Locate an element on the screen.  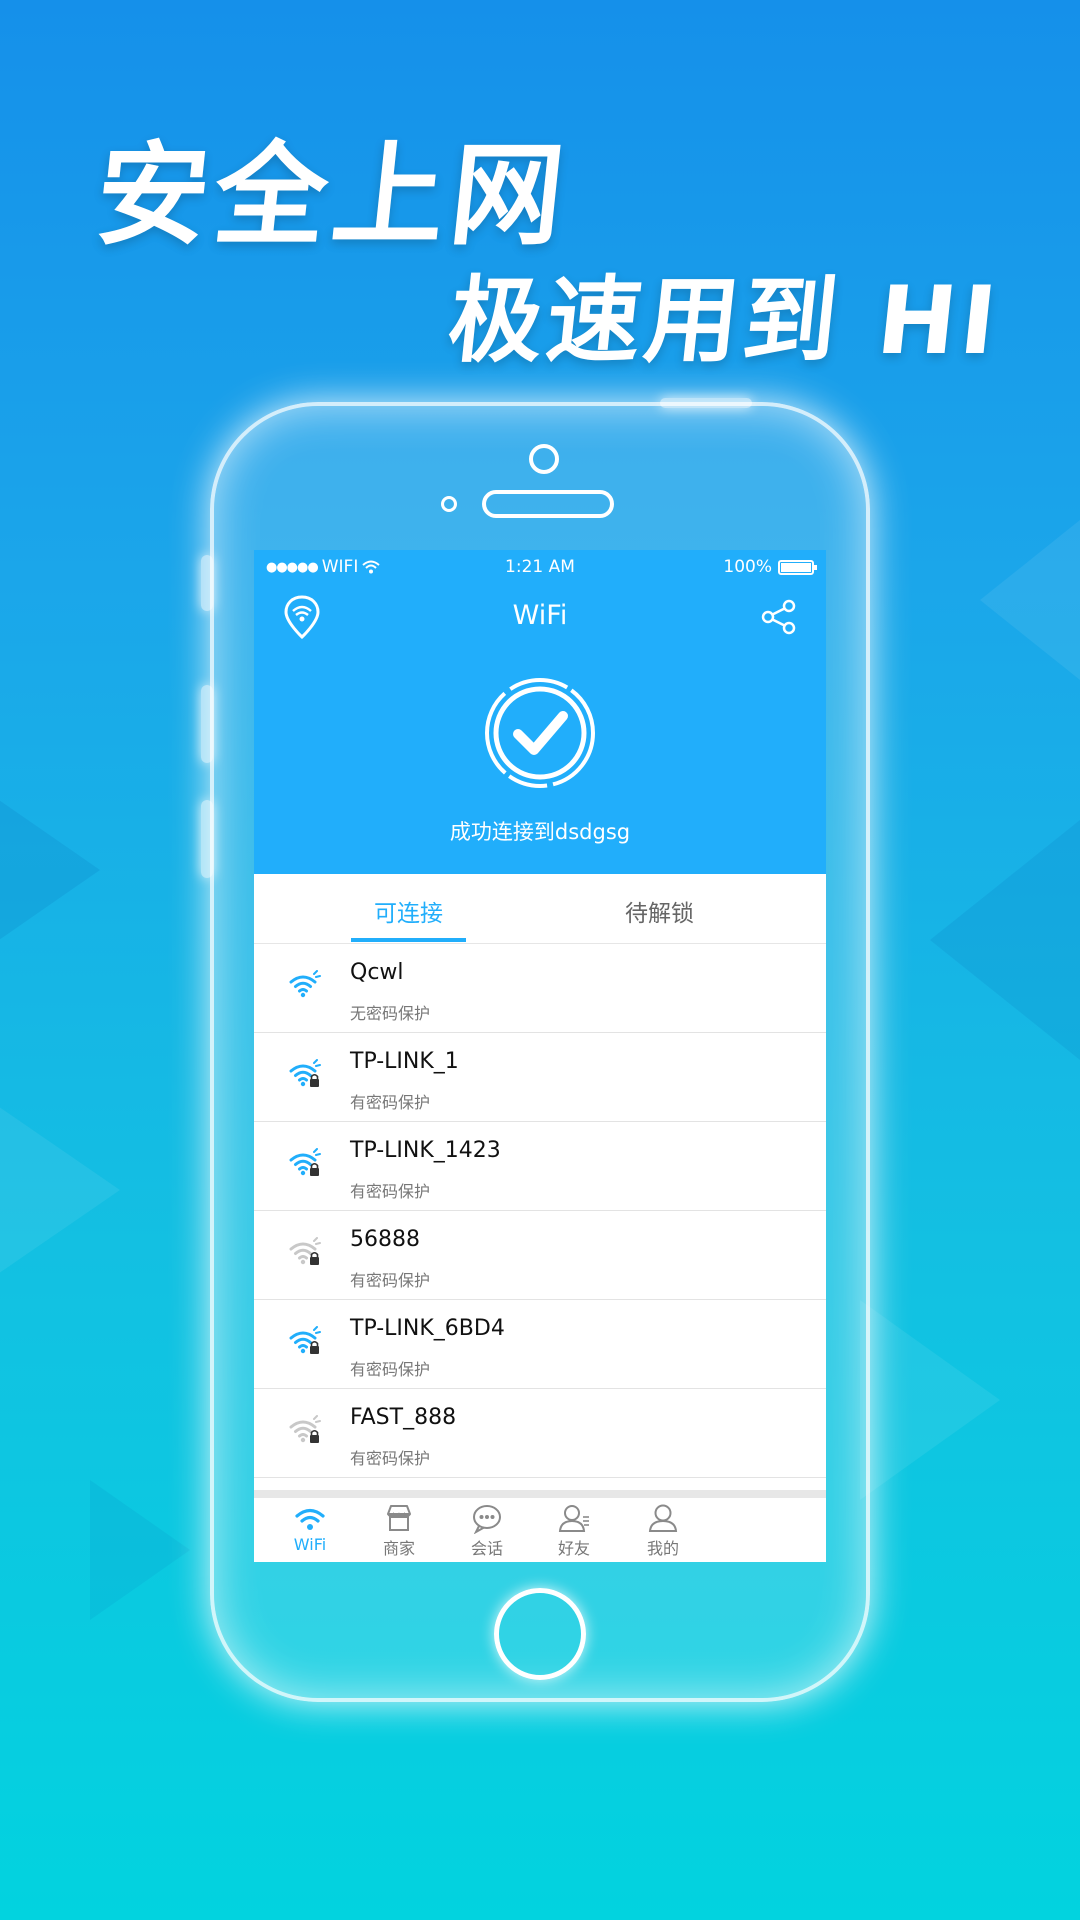
front-camera is located at coordinates (544, 459).